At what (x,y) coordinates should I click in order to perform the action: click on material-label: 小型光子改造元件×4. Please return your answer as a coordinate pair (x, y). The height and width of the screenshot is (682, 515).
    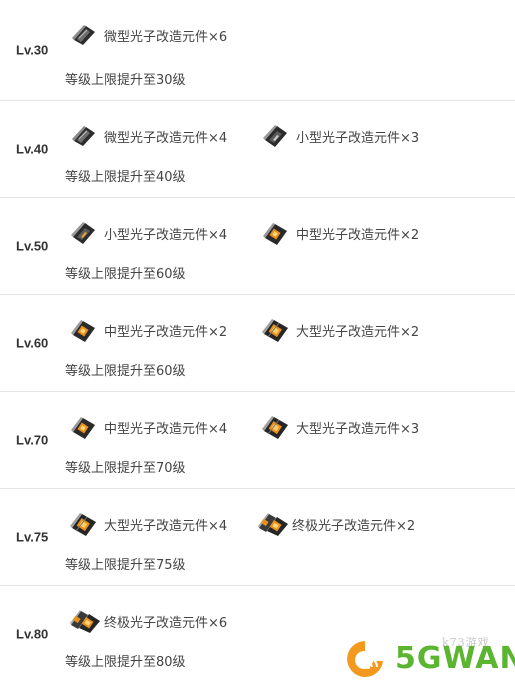
    Looking at the image, I should click on (166, 235).